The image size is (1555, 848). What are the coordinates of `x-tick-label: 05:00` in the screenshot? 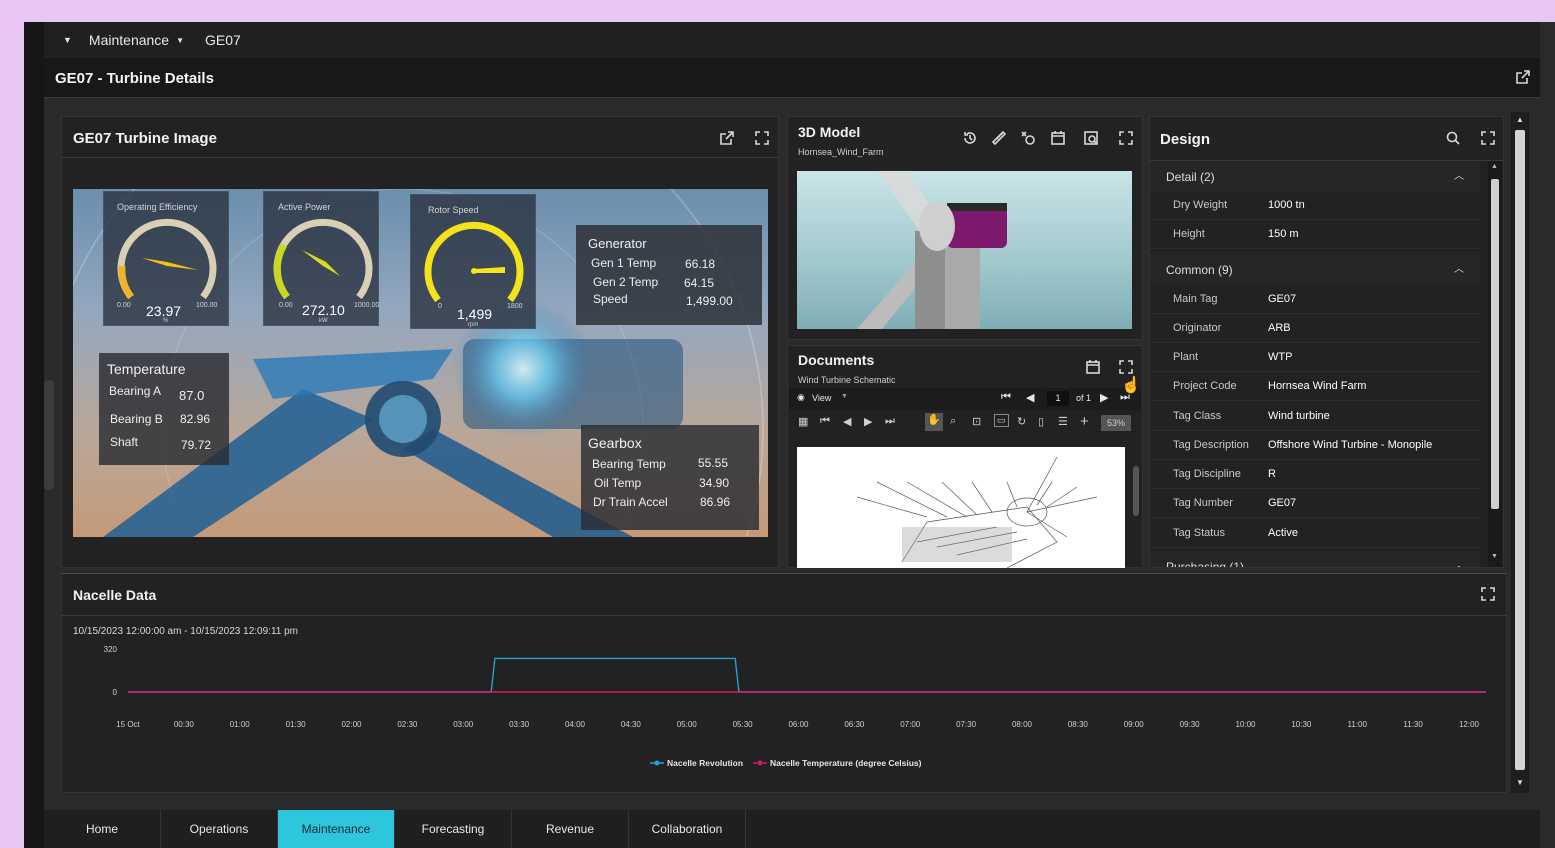 It's located at (687, 724).